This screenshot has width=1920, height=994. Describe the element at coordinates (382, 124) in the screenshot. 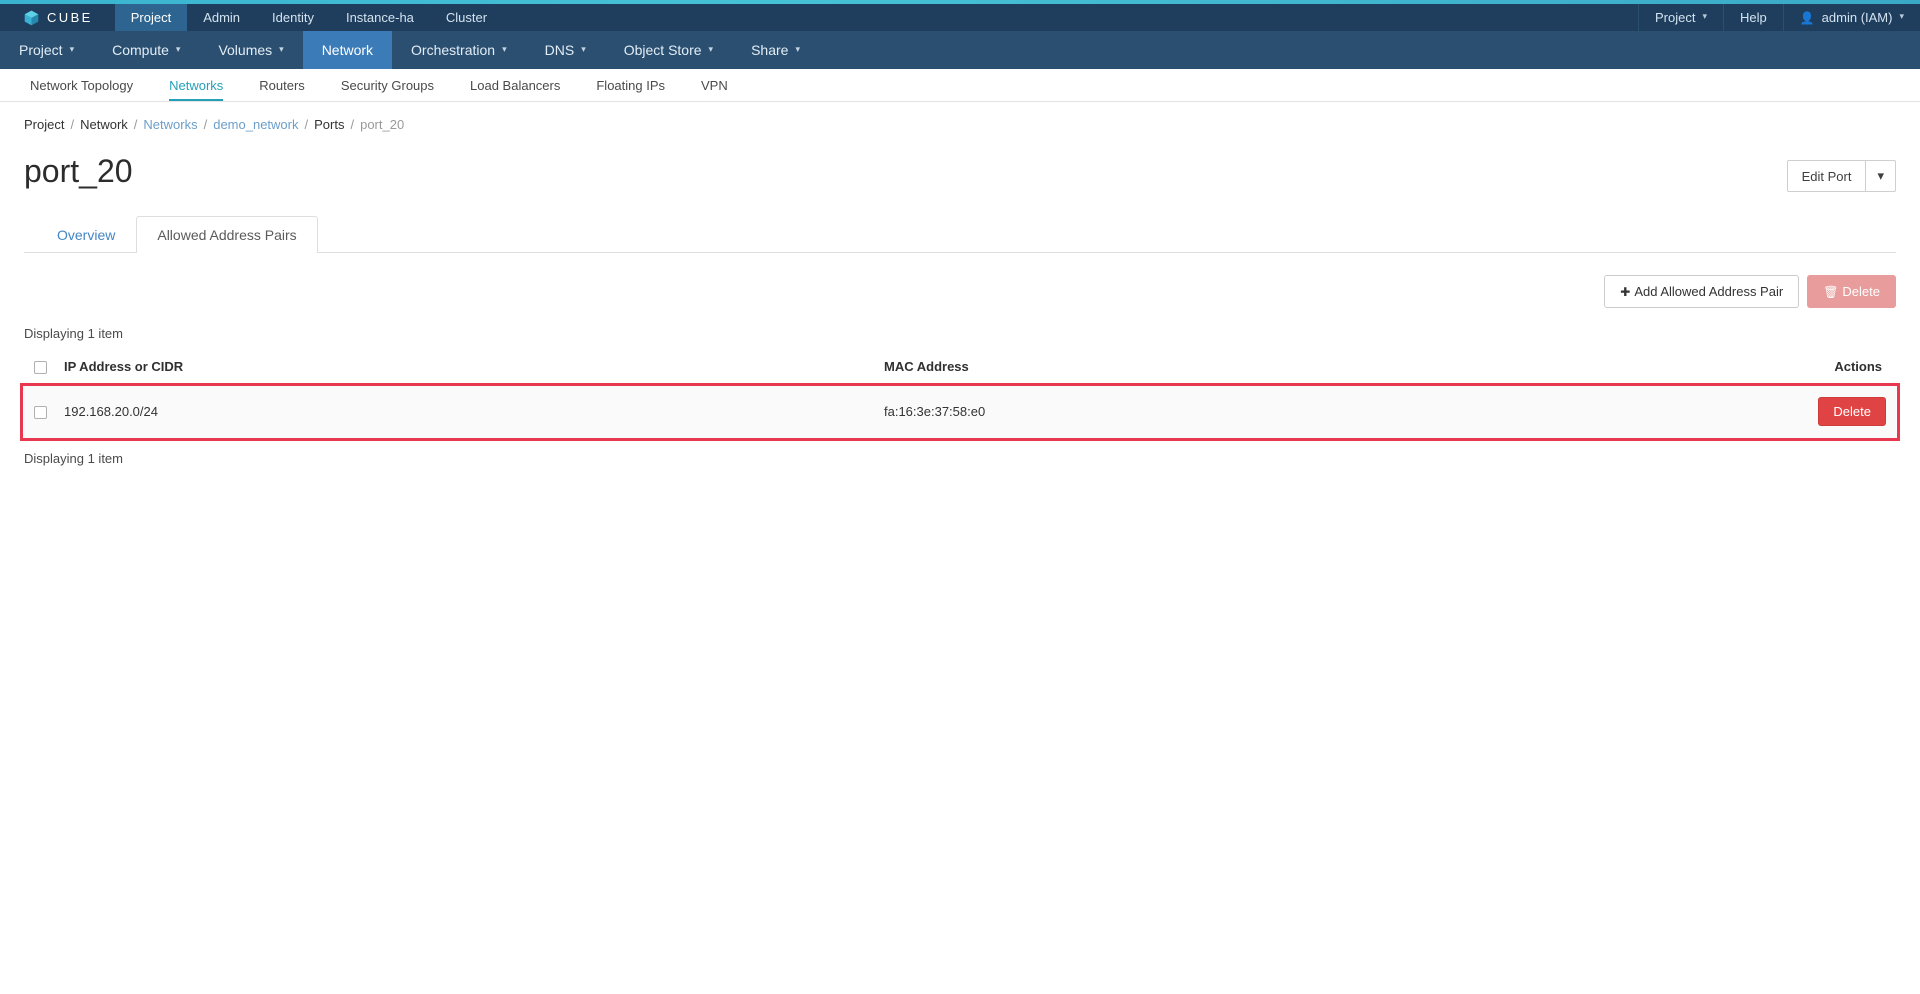

I see `breadcrumb-item-current: port_20` at that location.